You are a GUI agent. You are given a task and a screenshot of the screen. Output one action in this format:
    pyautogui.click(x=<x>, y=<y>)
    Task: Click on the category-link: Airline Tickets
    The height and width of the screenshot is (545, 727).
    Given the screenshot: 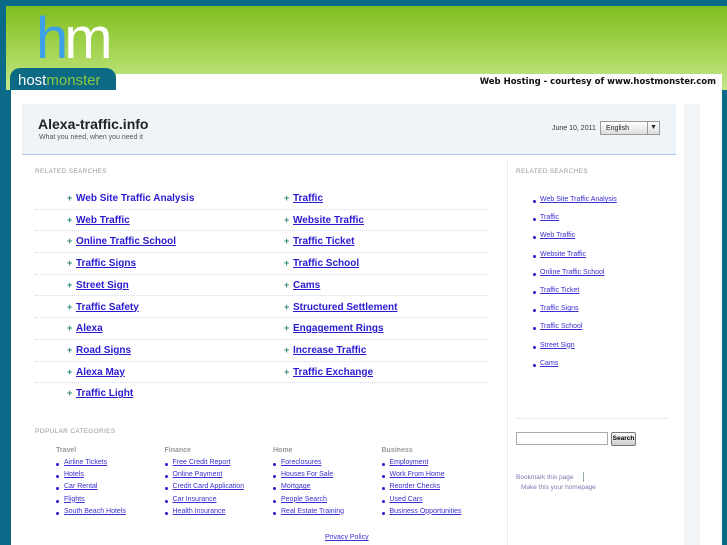 What is the action you would take?
    pyautogui.click(x=85, y=462)
    